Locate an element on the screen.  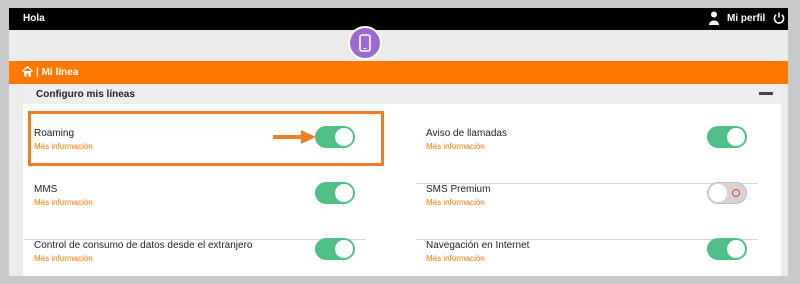
device-selector is located at coordinates (365, 43).